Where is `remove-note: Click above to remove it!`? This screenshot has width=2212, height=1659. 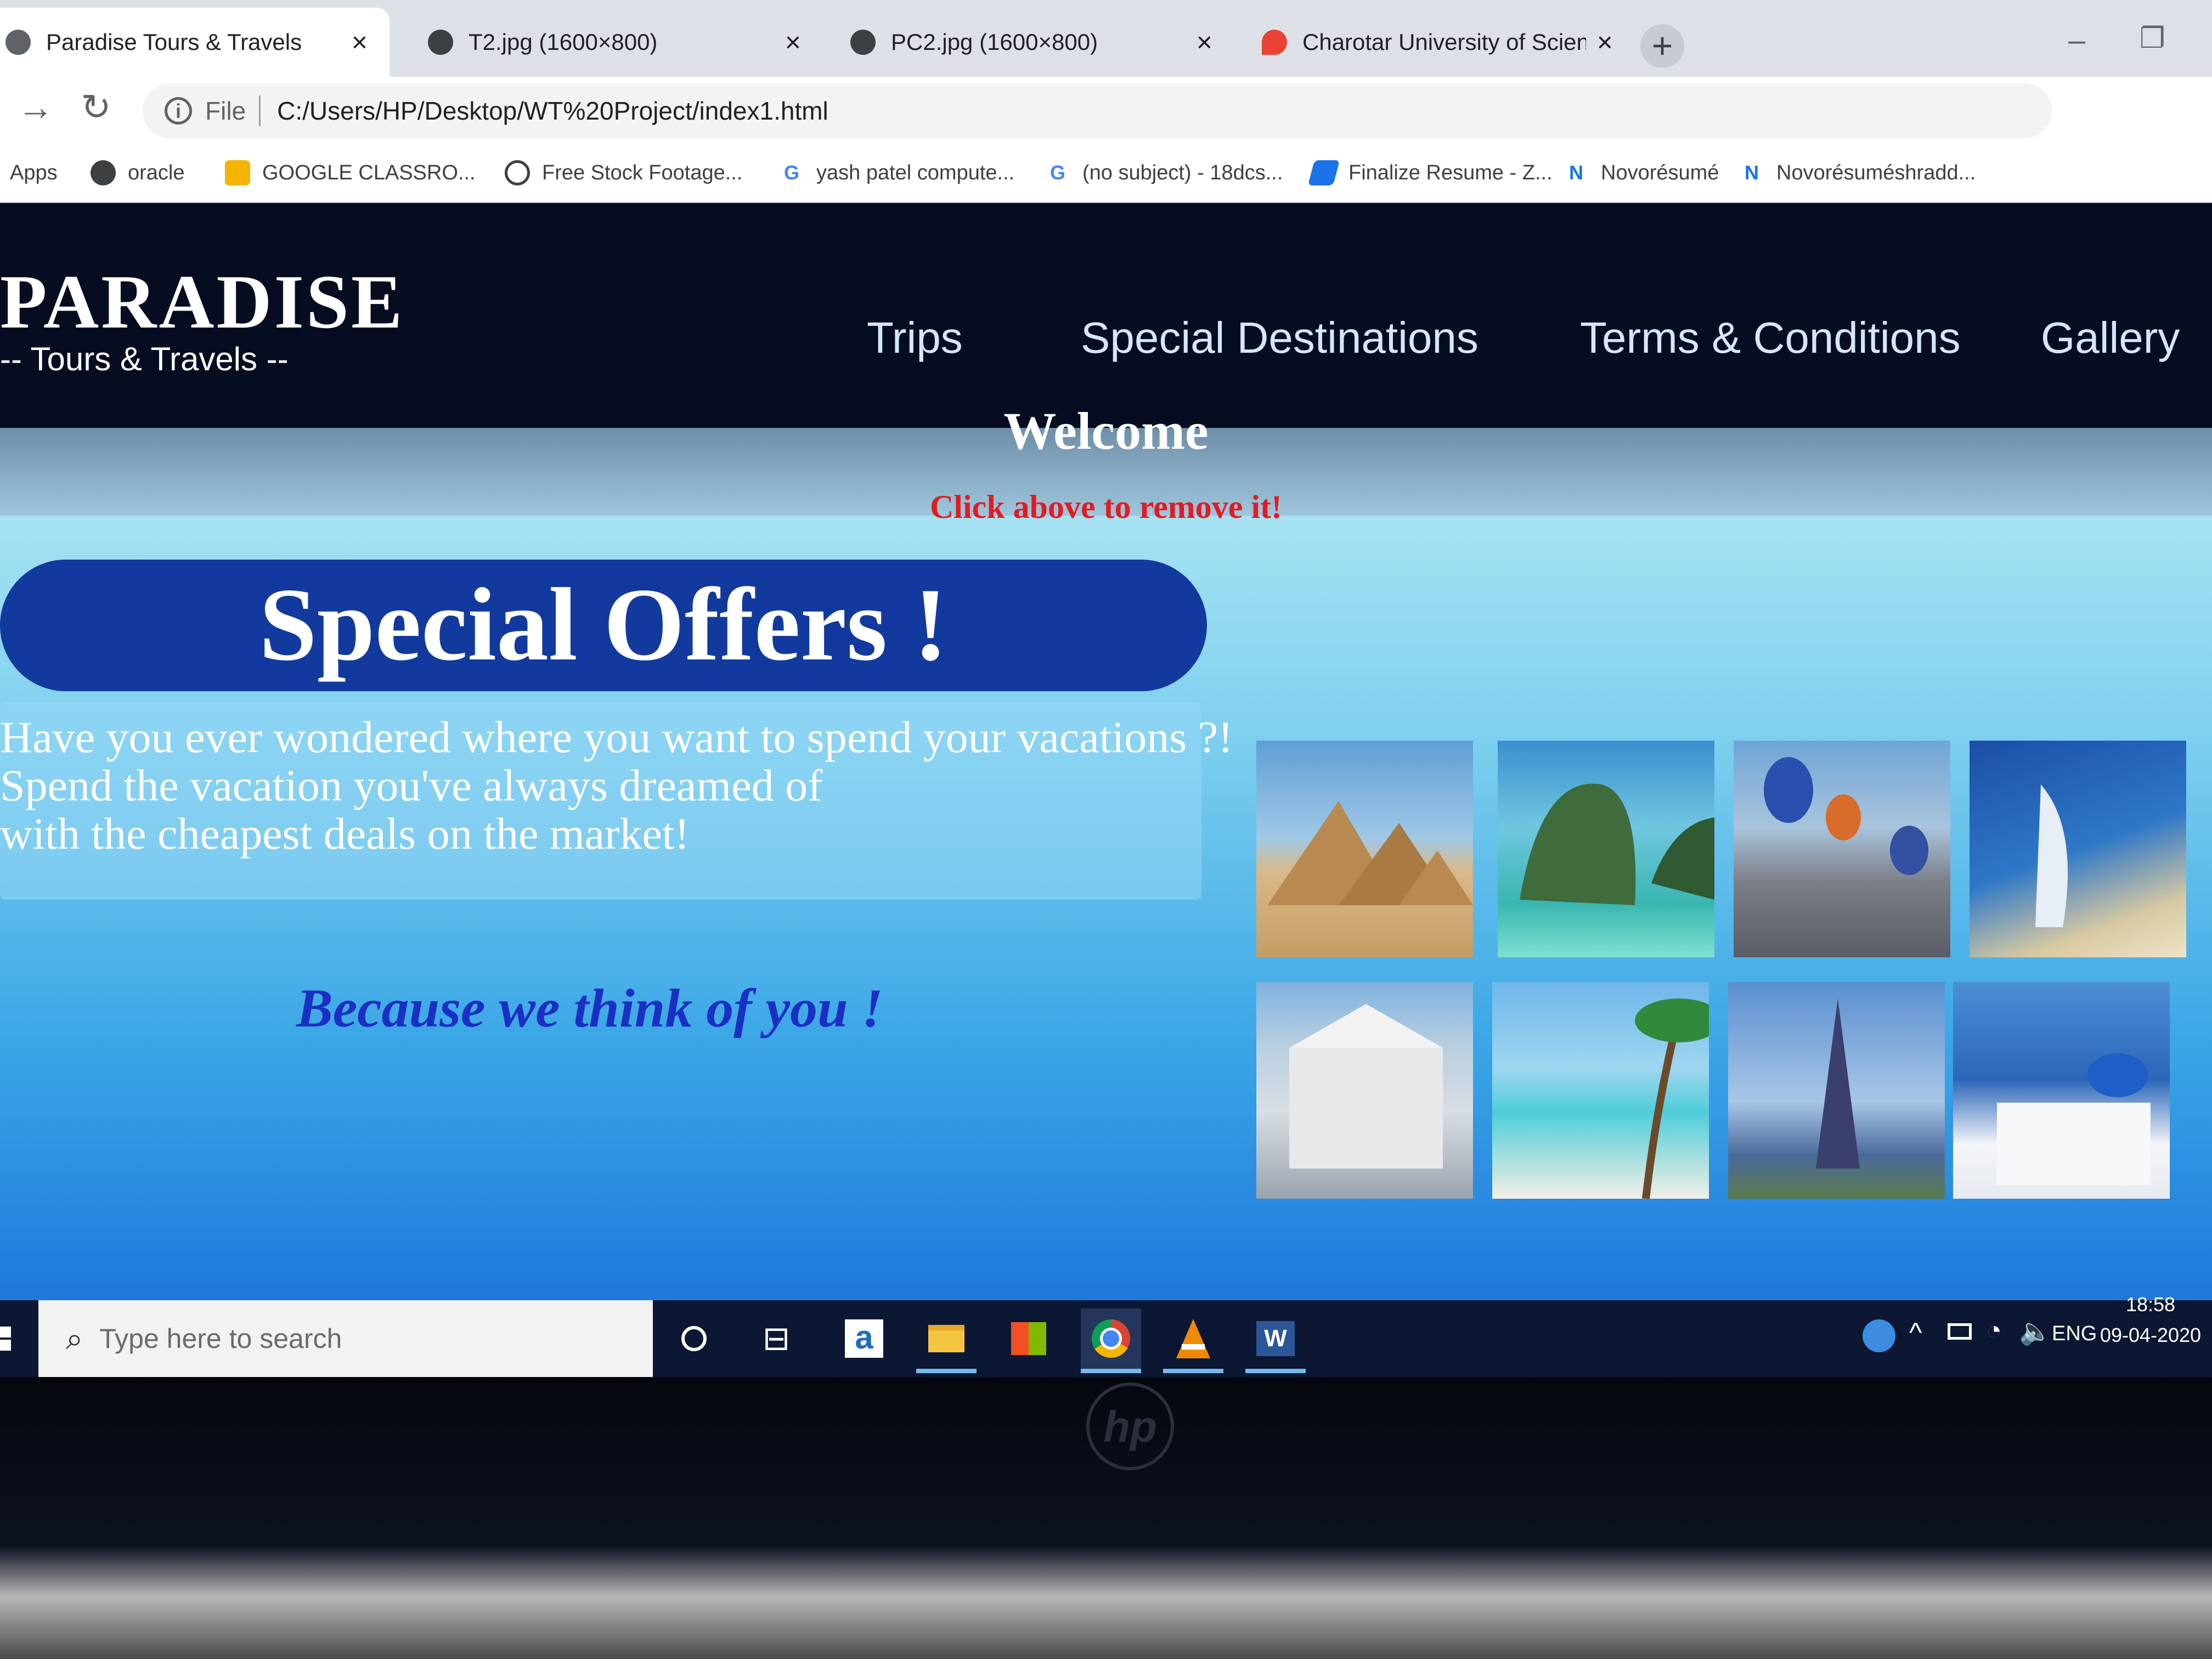 remove-note: Click above to remove it! is located at coordinates (1106, 507).